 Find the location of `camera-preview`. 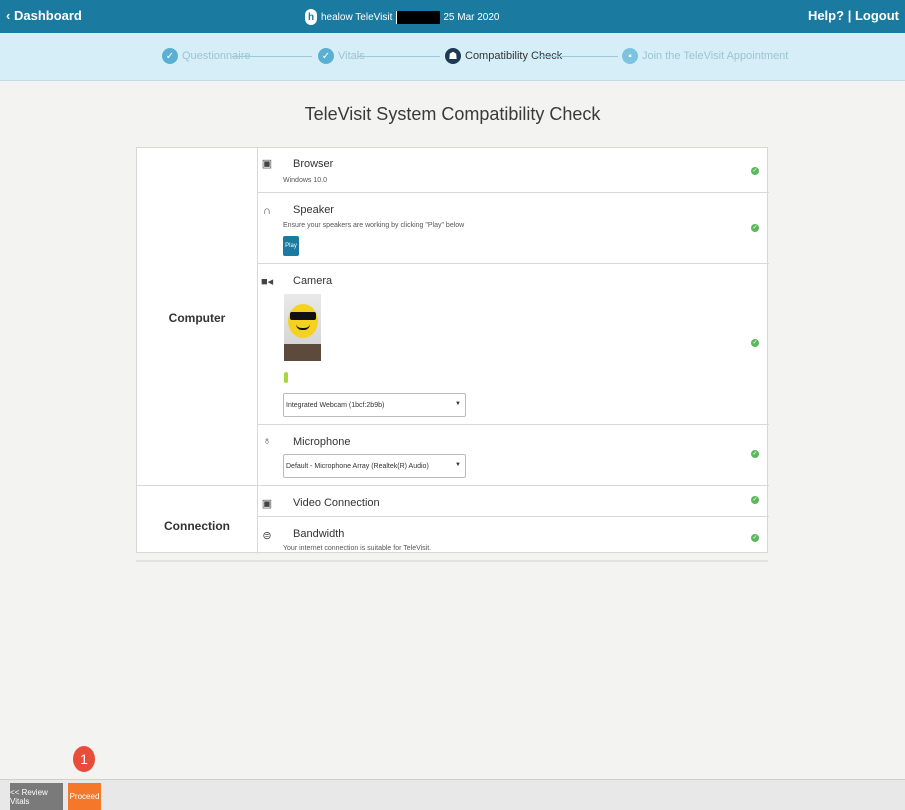

camera-preview is located at coordinates (302, 327).